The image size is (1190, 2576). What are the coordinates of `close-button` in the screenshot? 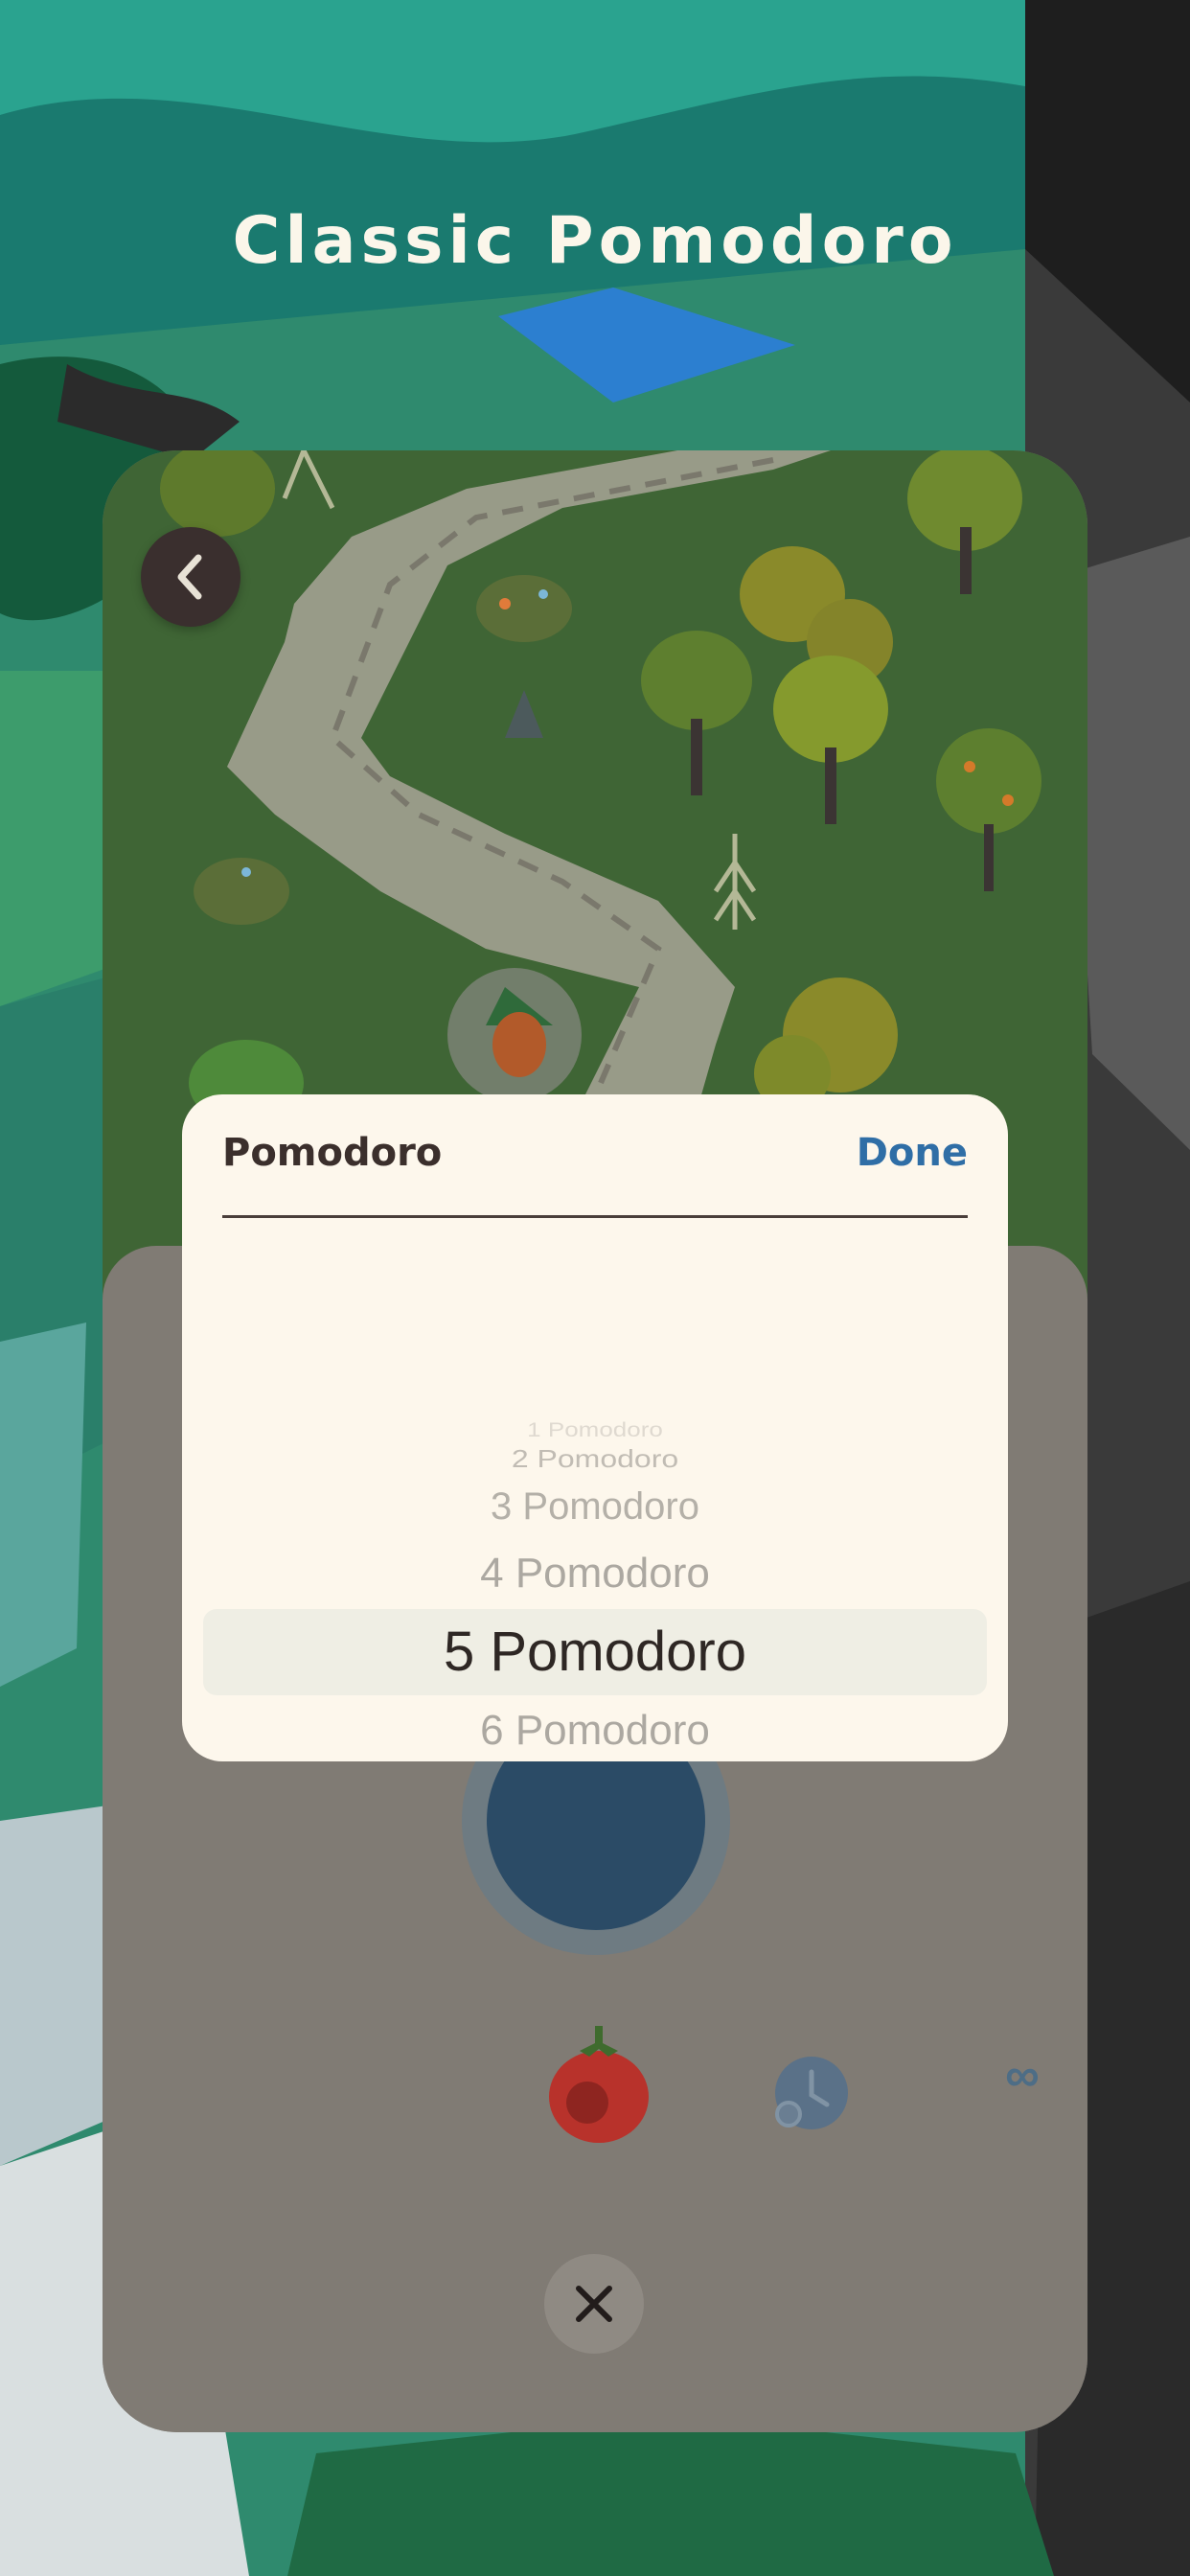 It's located at (594, 2304).